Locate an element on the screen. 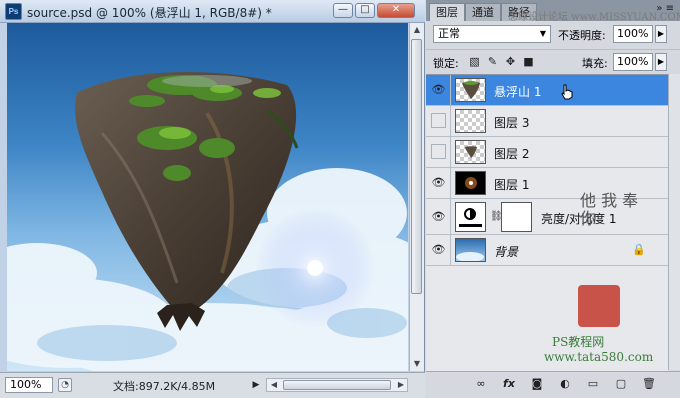 This screenshot has width=680, height=398. status-bar: 100% ◔ 文档:897.2K/4.85M ▶ ◀ ▶ is located at coordinates (212, 385).